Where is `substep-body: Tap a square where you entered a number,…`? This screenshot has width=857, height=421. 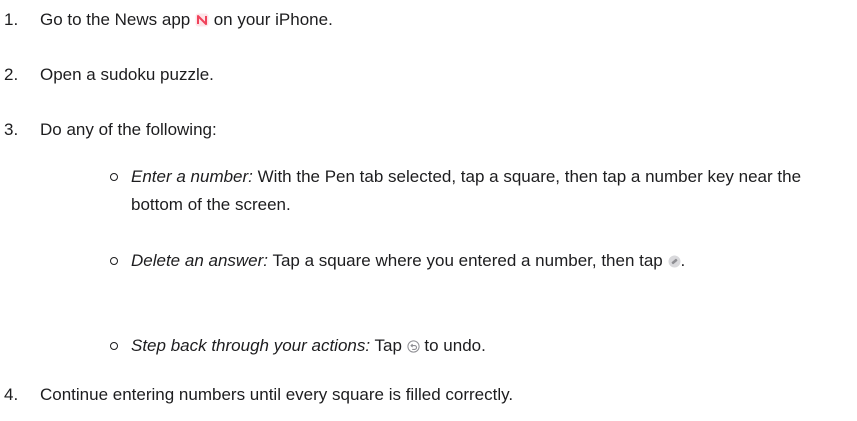 substep-body: Tap a square where you entered a number,… is located at coordinates (465, 260).